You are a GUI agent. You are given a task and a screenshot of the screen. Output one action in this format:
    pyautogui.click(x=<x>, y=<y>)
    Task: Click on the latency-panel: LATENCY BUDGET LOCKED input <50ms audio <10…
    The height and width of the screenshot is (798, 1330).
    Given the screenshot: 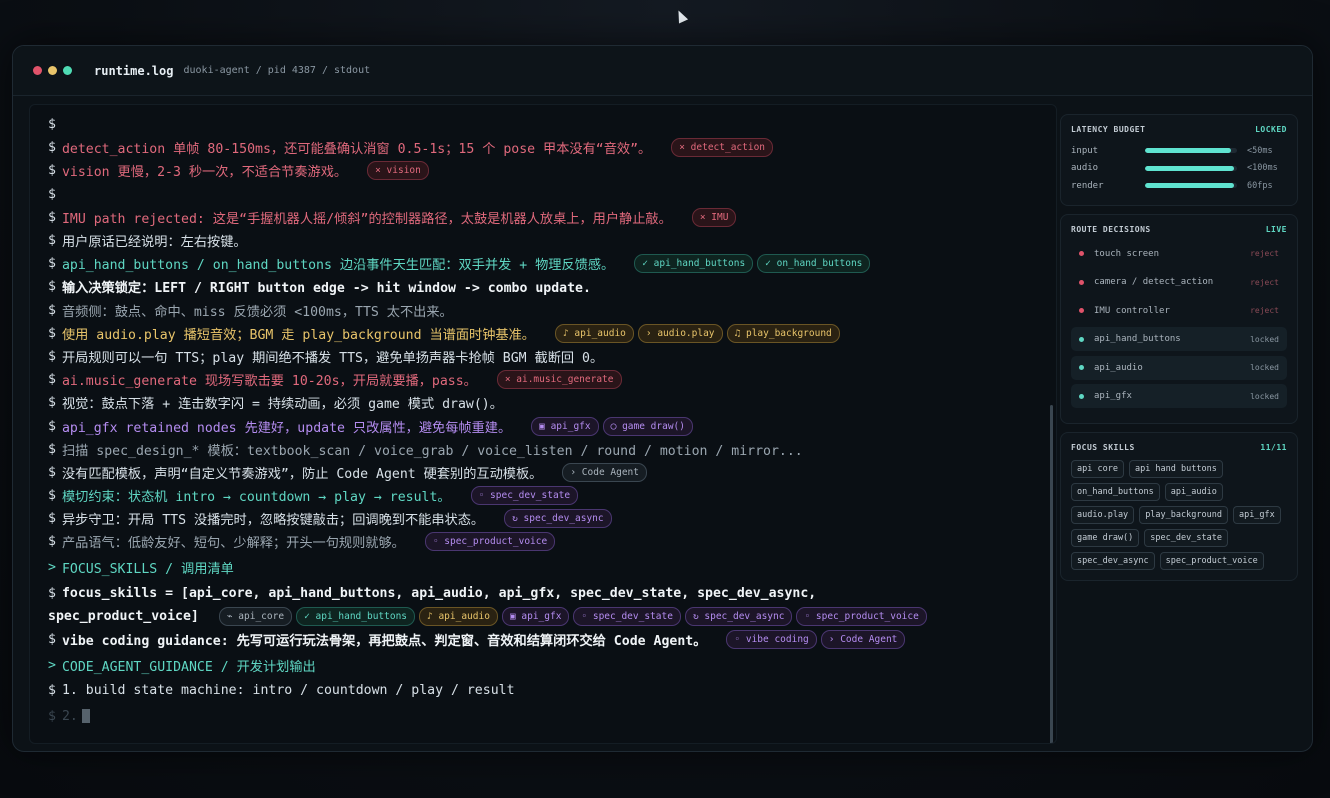 What is the action you would take?
    pyautogui.click(x=1179, y=160)
    